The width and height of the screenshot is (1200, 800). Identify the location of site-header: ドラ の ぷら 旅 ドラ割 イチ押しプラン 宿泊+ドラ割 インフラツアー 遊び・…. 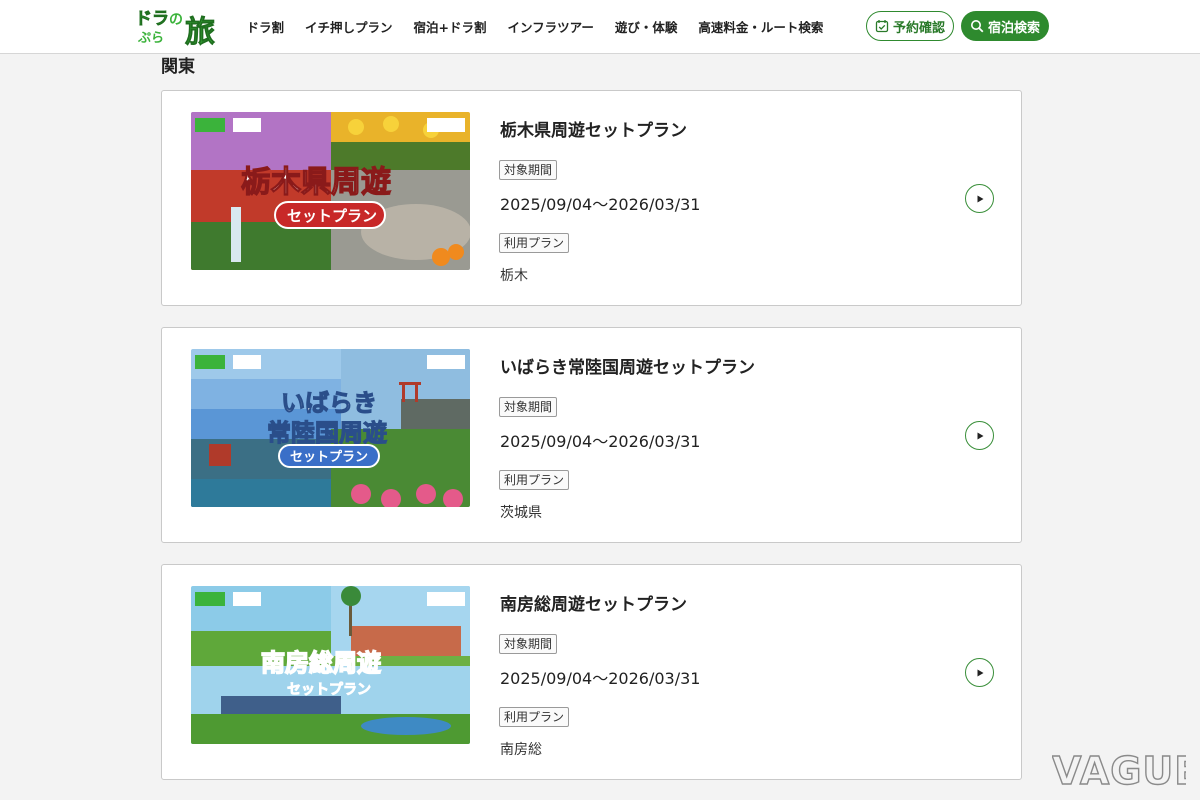
(600, 27).